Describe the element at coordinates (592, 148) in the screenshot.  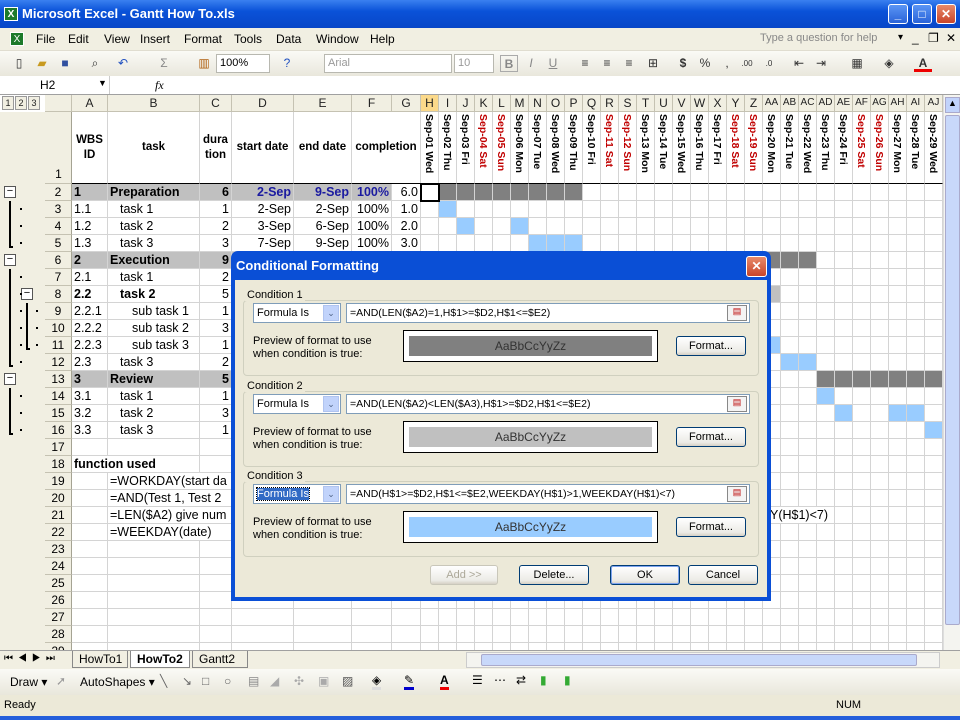
I see `date-header: Sep-10 Fri` at that location.